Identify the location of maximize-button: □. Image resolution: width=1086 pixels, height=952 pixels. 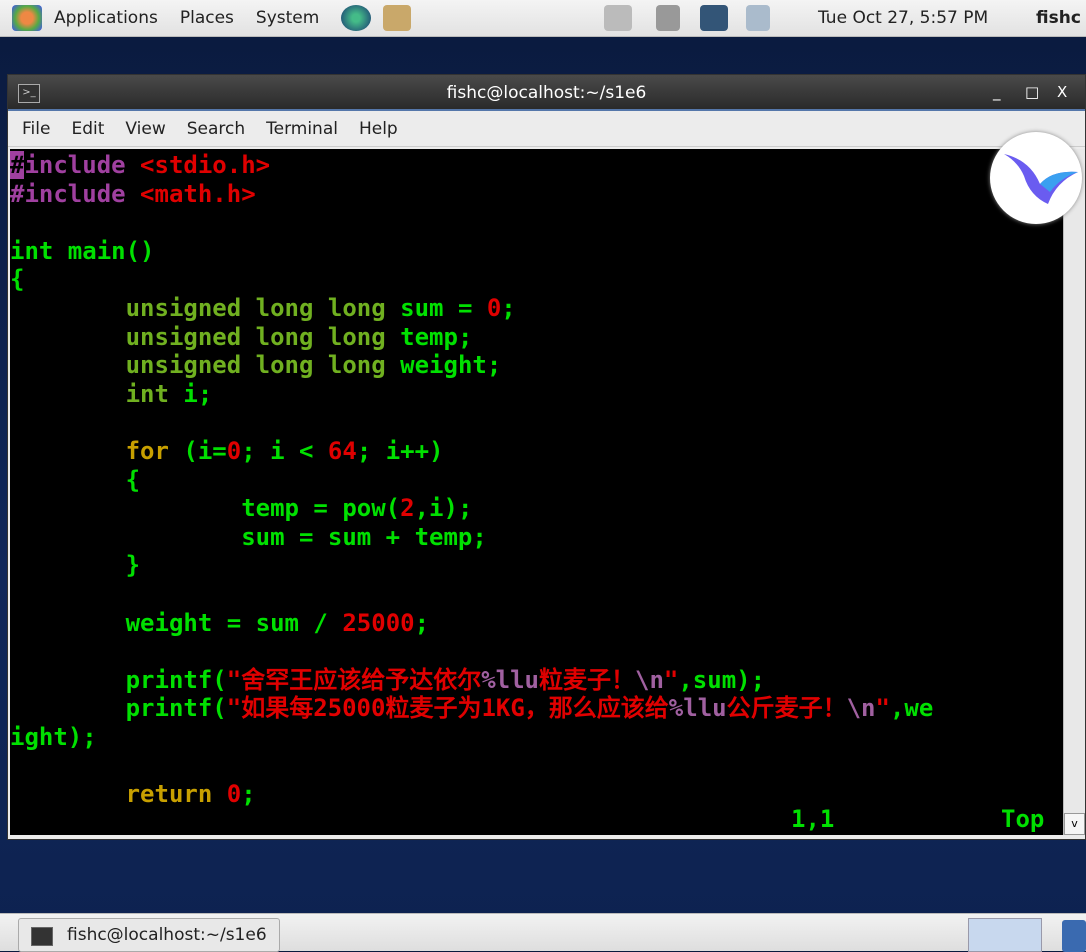
(1032, 92).